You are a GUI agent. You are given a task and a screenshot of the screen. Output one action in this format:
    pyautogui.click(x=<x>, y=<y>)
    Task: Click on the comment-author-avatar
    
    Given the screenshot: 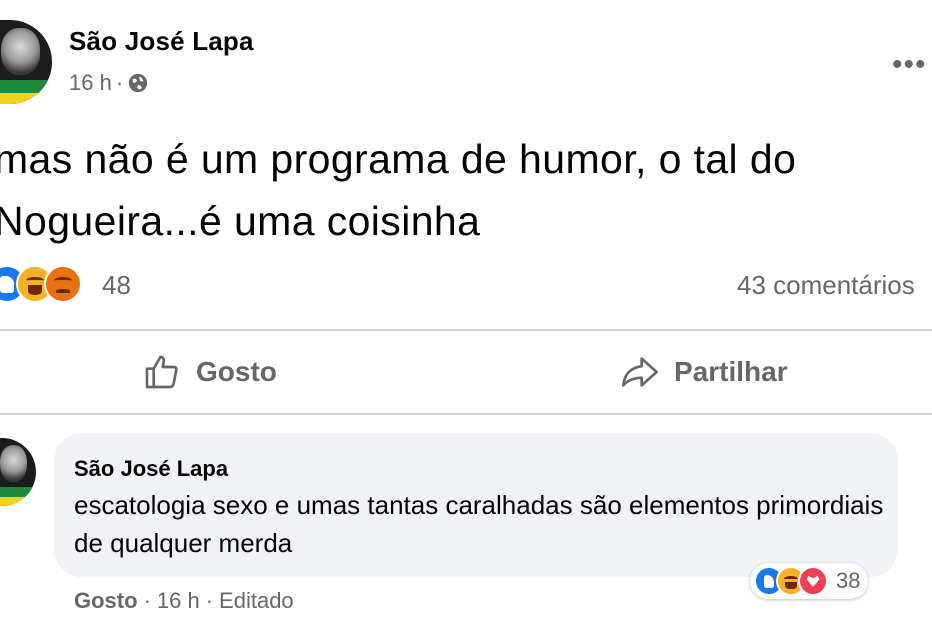 What is the action you would take?
    pyautogui.click(x=18, y=472)
    